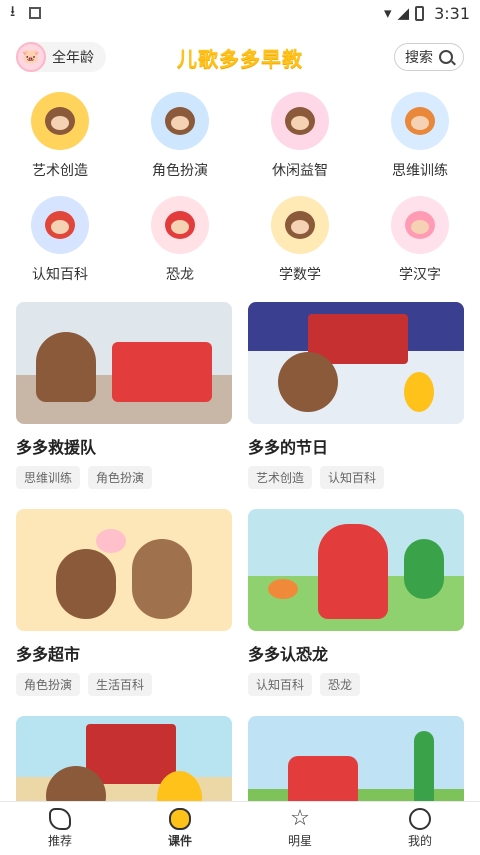  I want to click on header: 🐷 全年龄 儿歌多多早教 搜索, so click(240, 57).